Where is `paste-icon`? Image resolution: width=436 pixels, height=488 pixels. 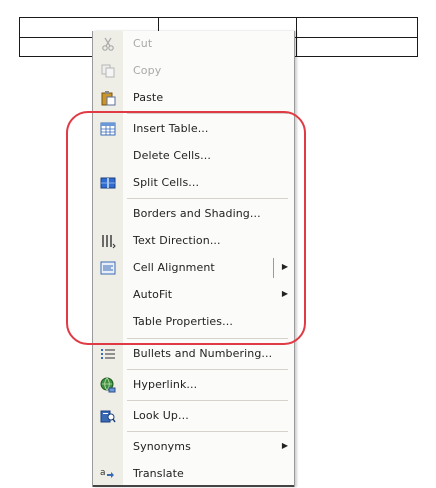 paste-icon is located at coordinates (108, 98).